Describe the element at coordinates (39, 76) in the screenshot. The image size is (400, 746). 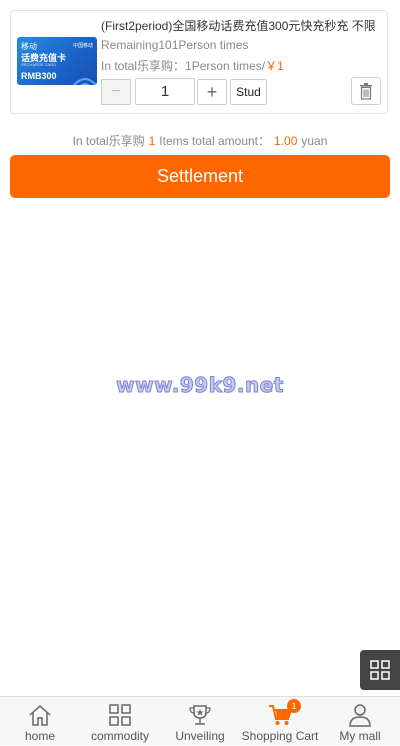
I see `thumb-amount: RMB300` at that location.